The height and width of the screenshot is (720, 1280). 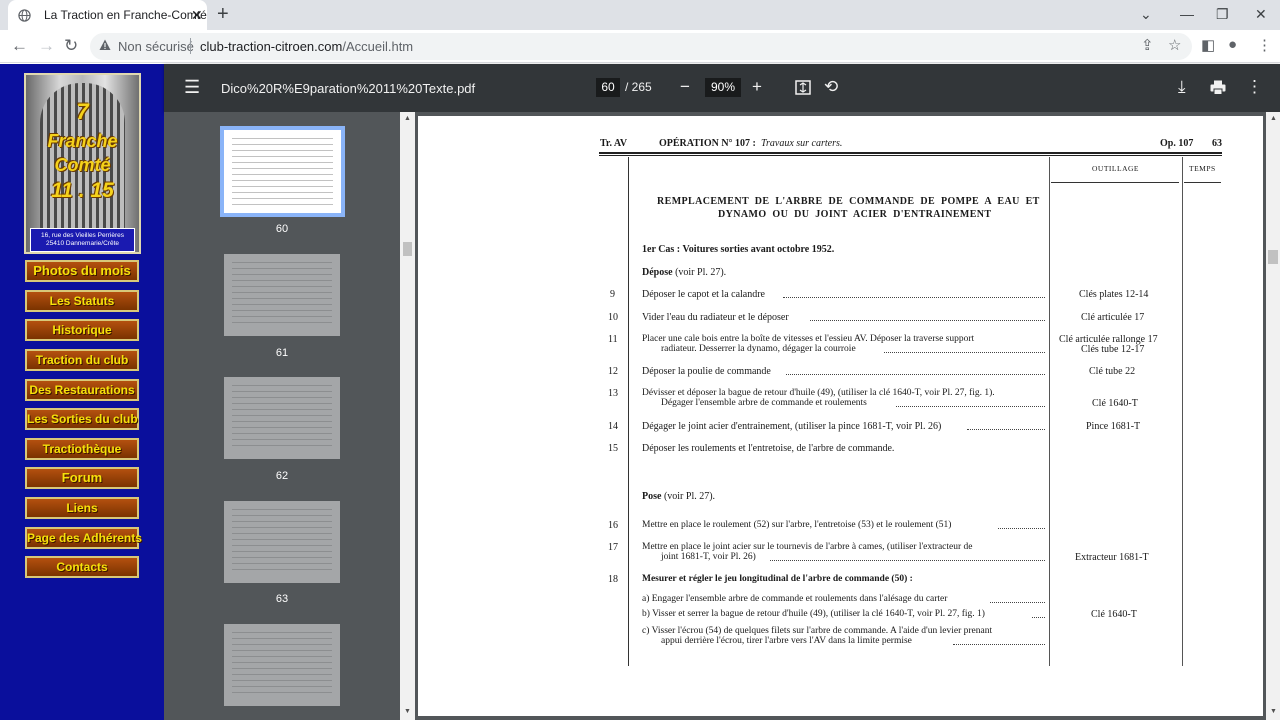 What do you see at coordinates (71, 46) in the screenshot?
I see `reload-icon: ↻` at bounding box center [71, 46].